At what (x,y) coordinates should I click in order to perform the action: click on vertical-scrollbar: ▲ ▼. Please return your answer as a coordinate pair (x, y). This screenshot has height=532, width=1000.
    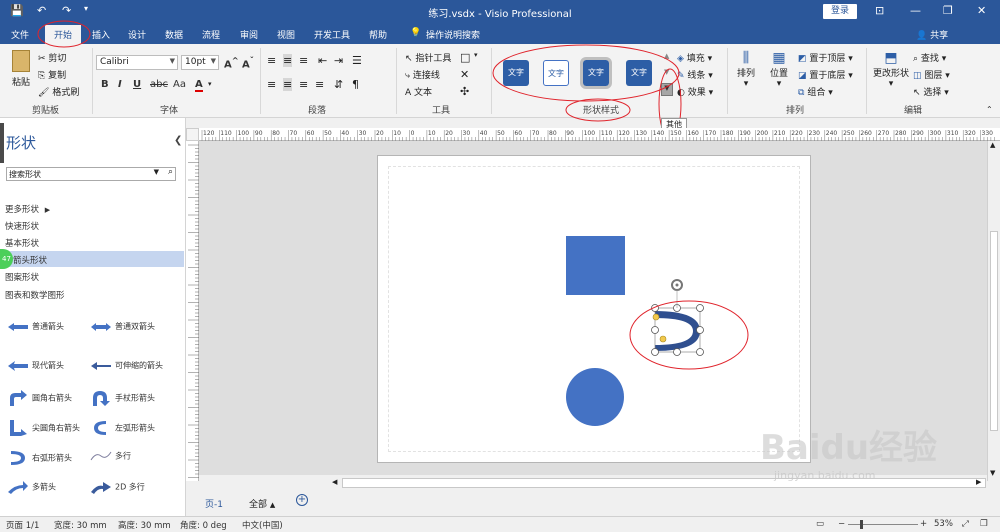
    Looking at the image, I should click on (993, 311).